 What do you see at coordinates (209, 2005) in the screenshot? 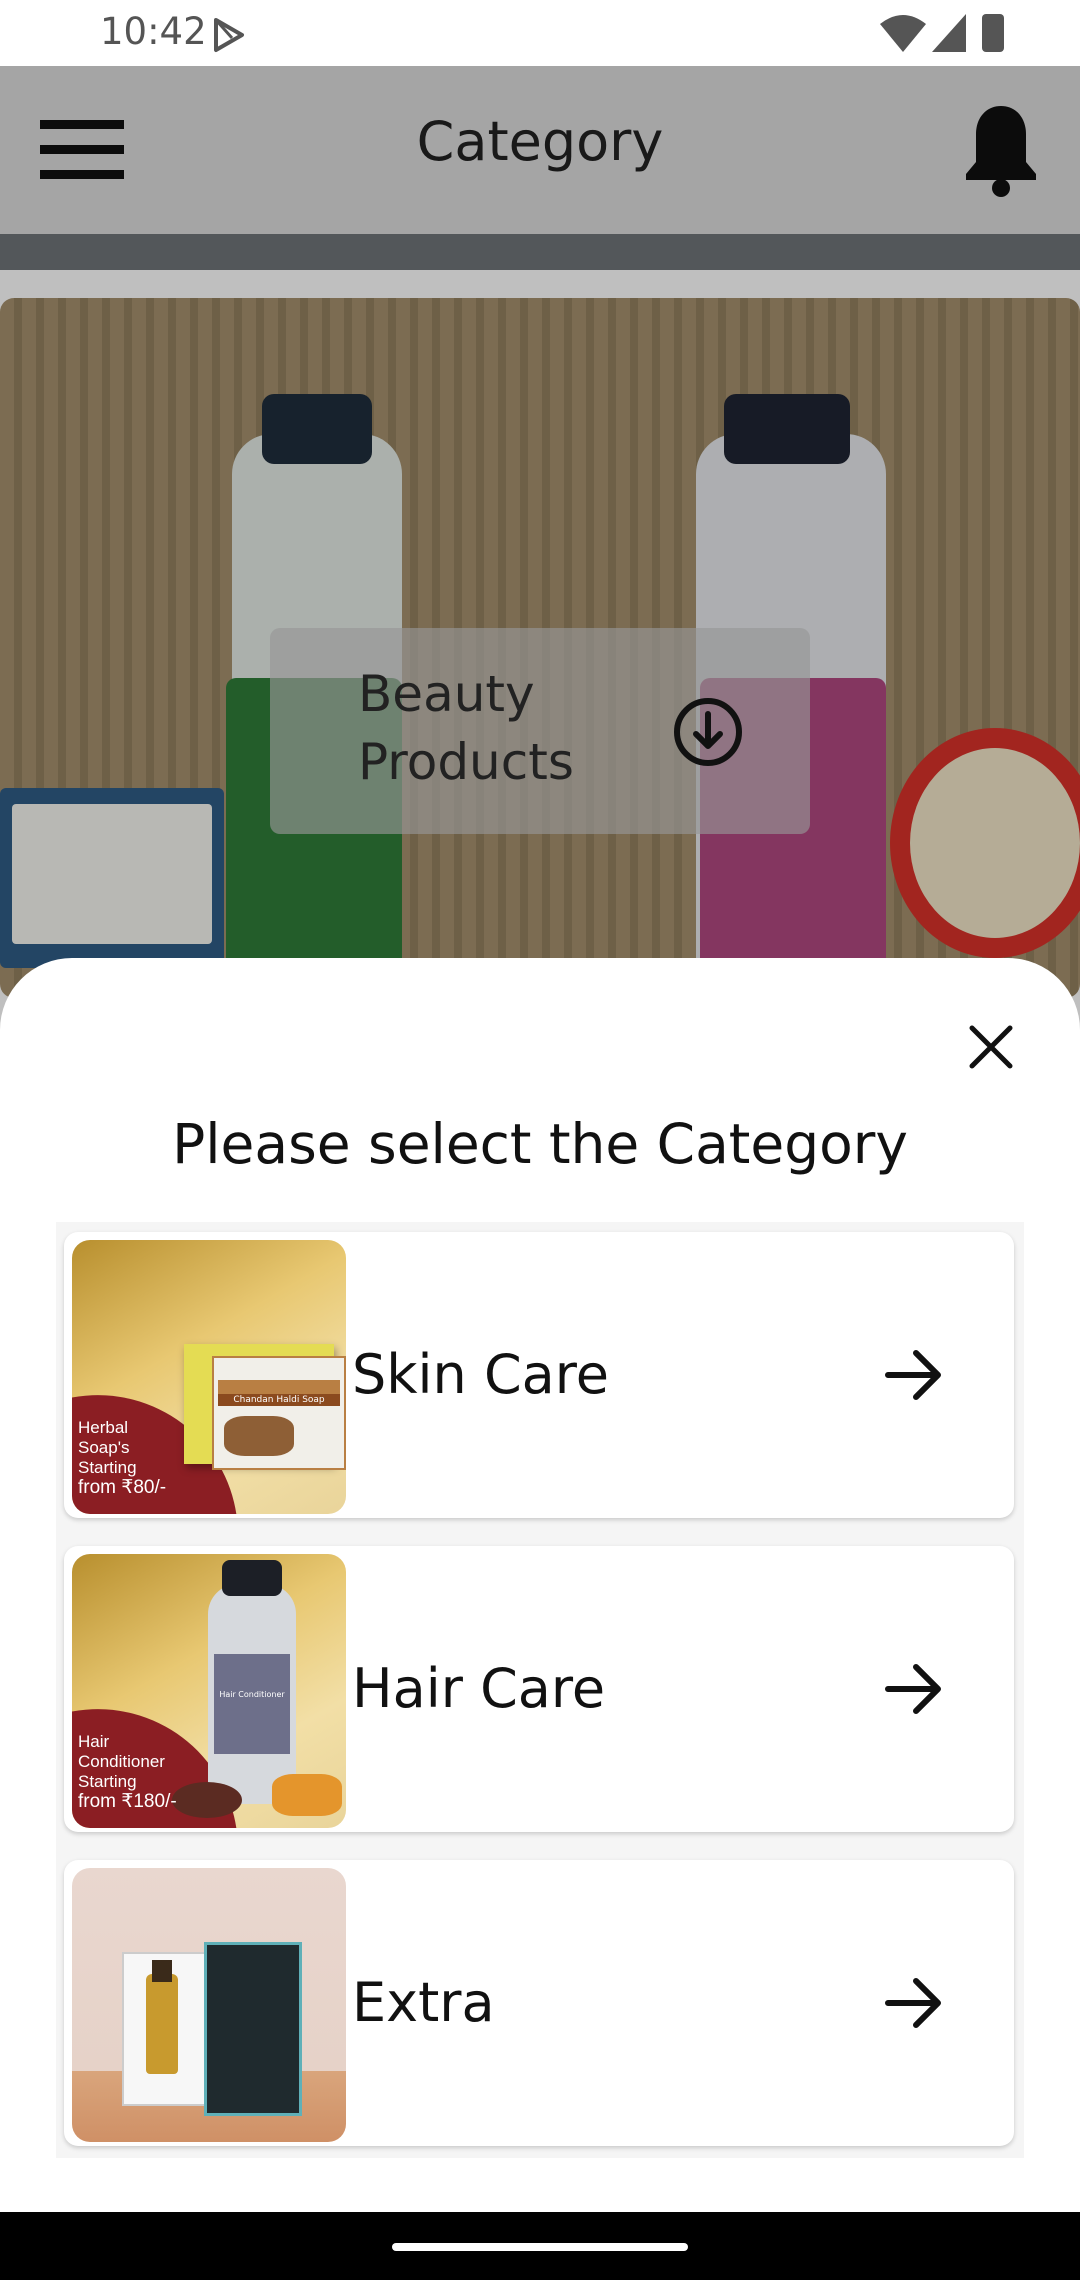
I see `extra-thumbnail` at bounding box center [209, 2005].